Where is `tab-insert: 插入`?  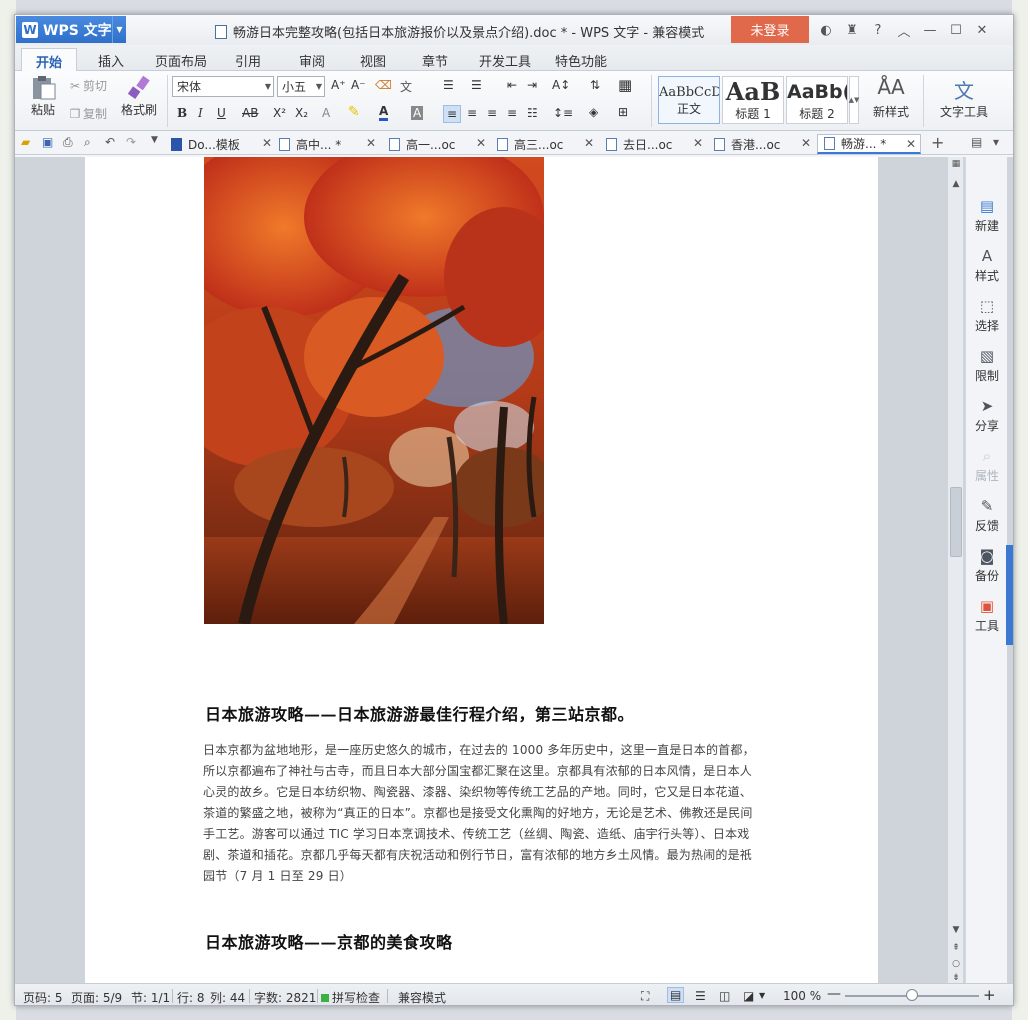
tab-insert: 插入 is located at coordinates (111, 60).